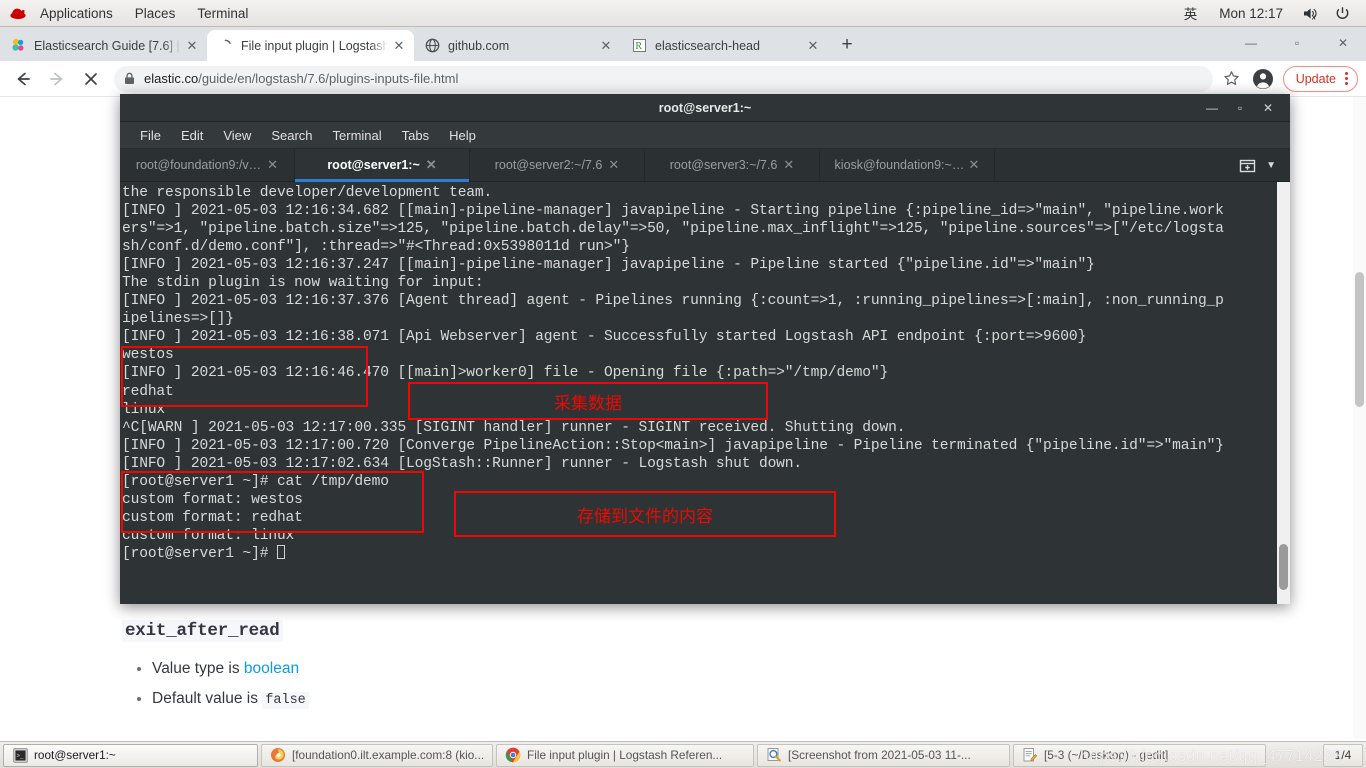 Image resolution: width=1366 pixels, height=768 pixels. I want to click on terminal-tab-server3: root@server3:~/7.6 ✕, so click(732, 165).